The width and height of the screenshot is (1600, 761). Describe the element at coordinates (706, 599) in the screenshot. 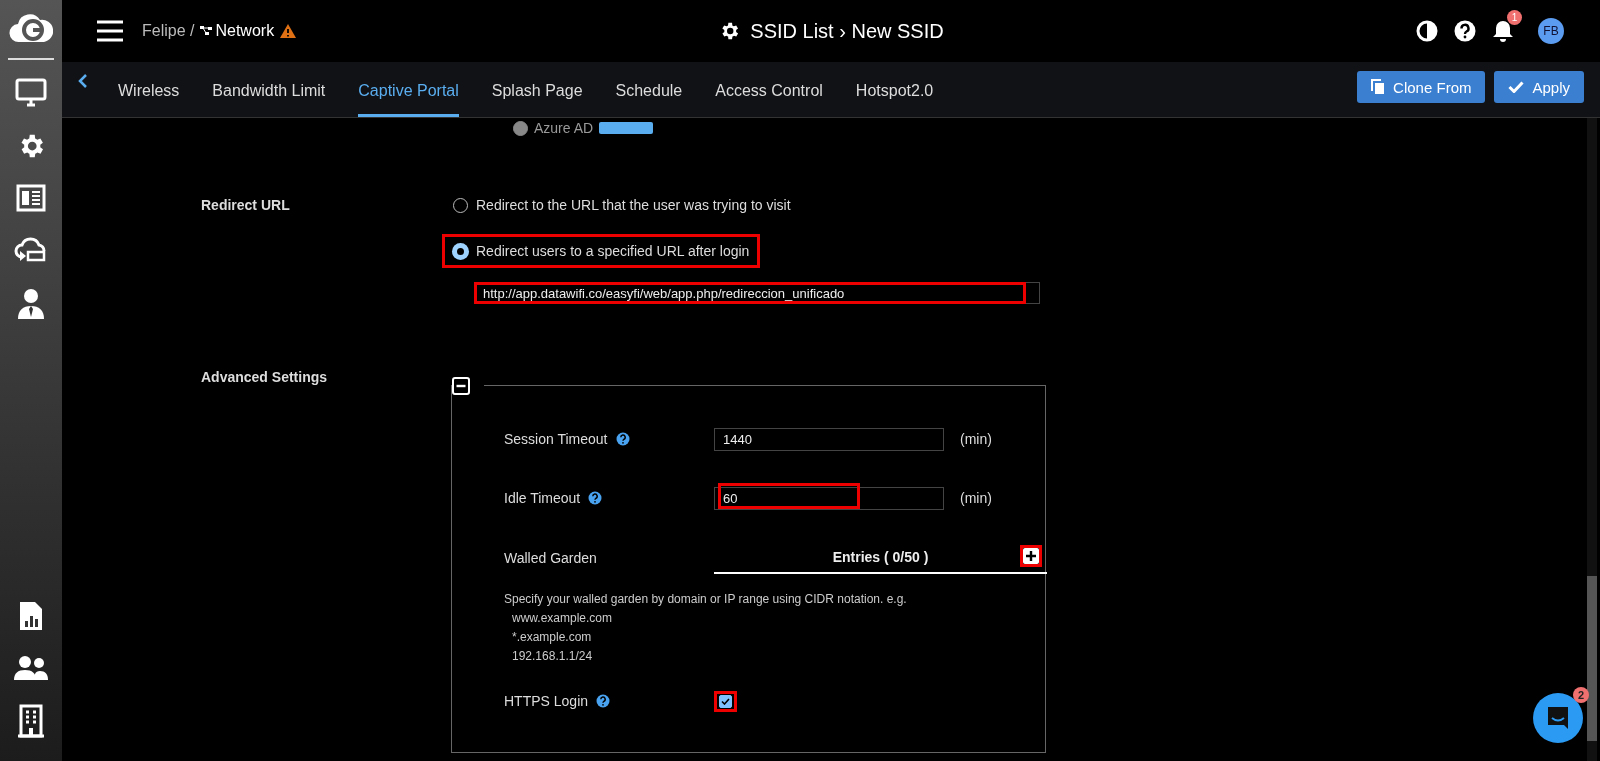

I see `help-text: Specify your walled garden by domain or IP range using CIDR notation. e.g.` at that location.